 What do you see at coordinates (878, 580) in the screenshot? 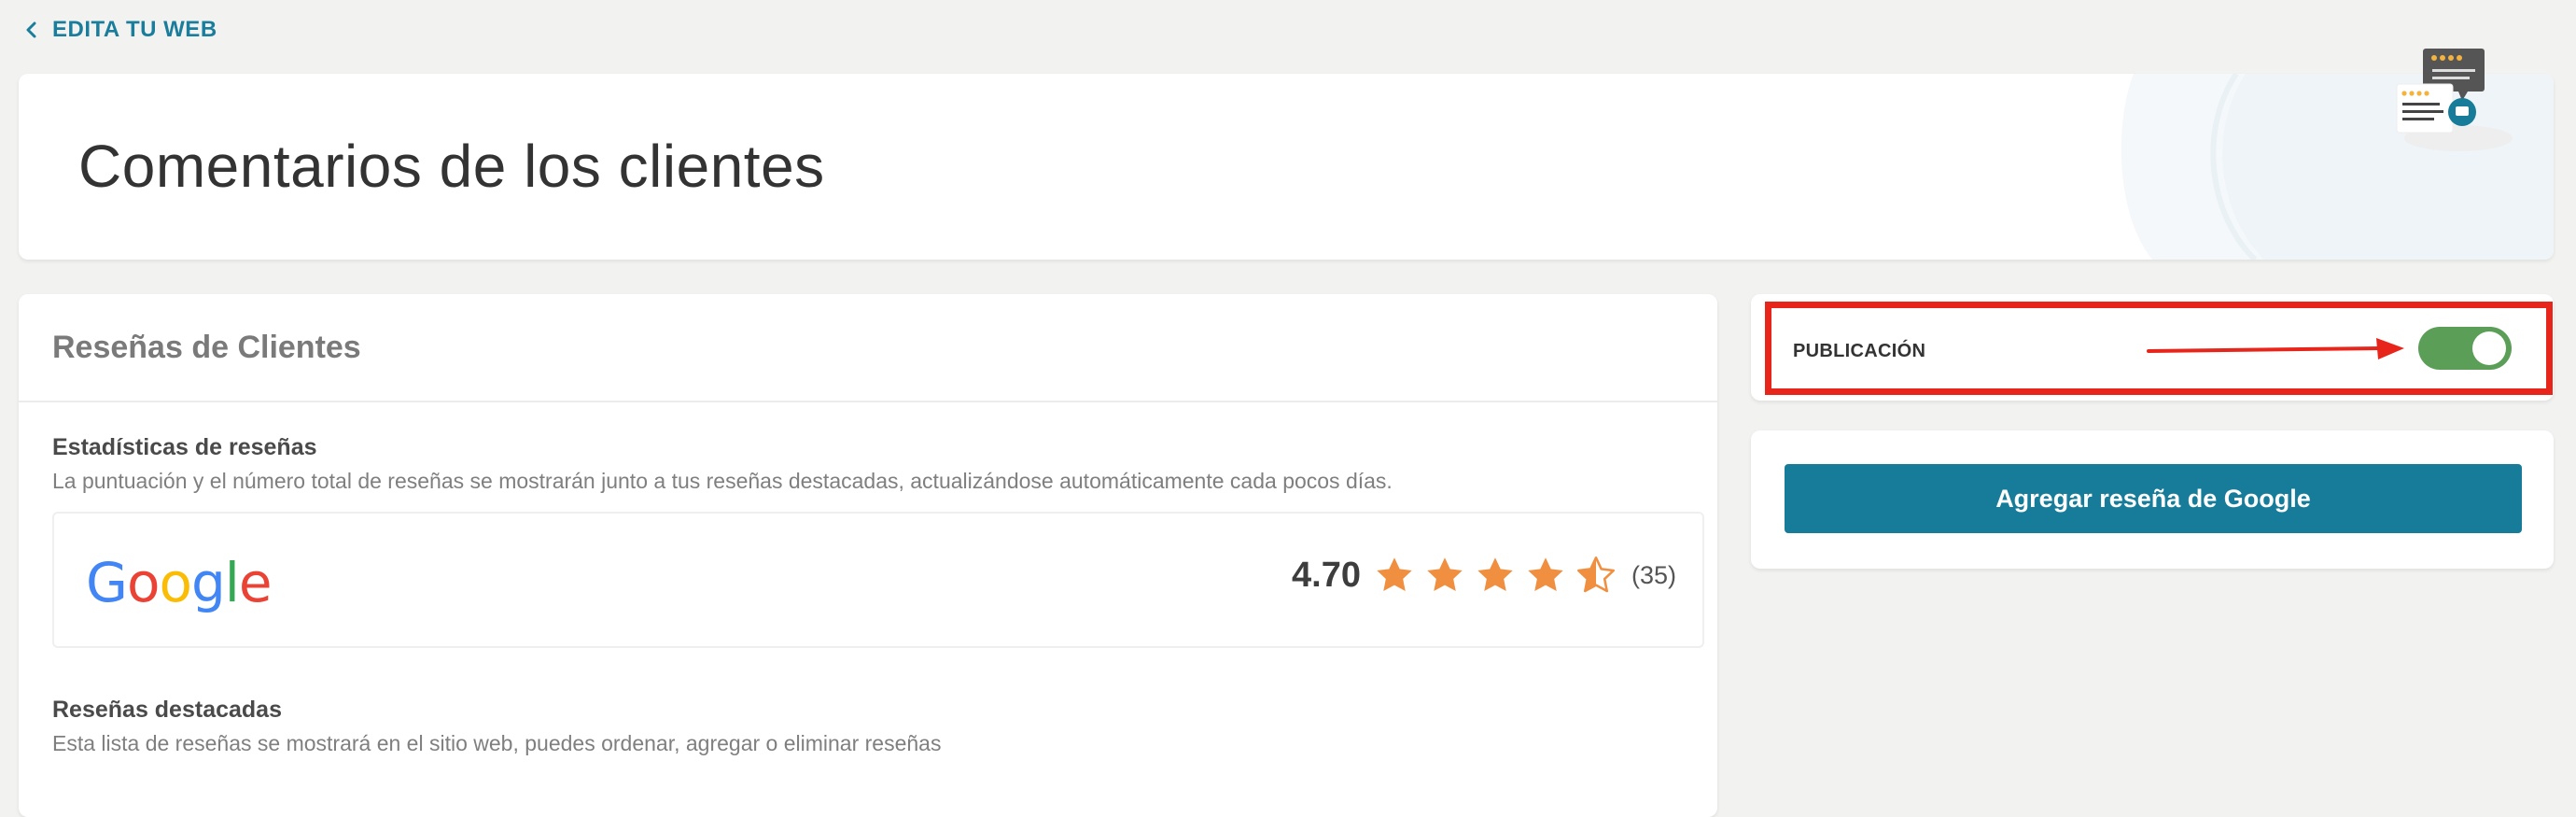
I see `stats-box: Google 4.70 (35)` at bounding box center [878, 580].